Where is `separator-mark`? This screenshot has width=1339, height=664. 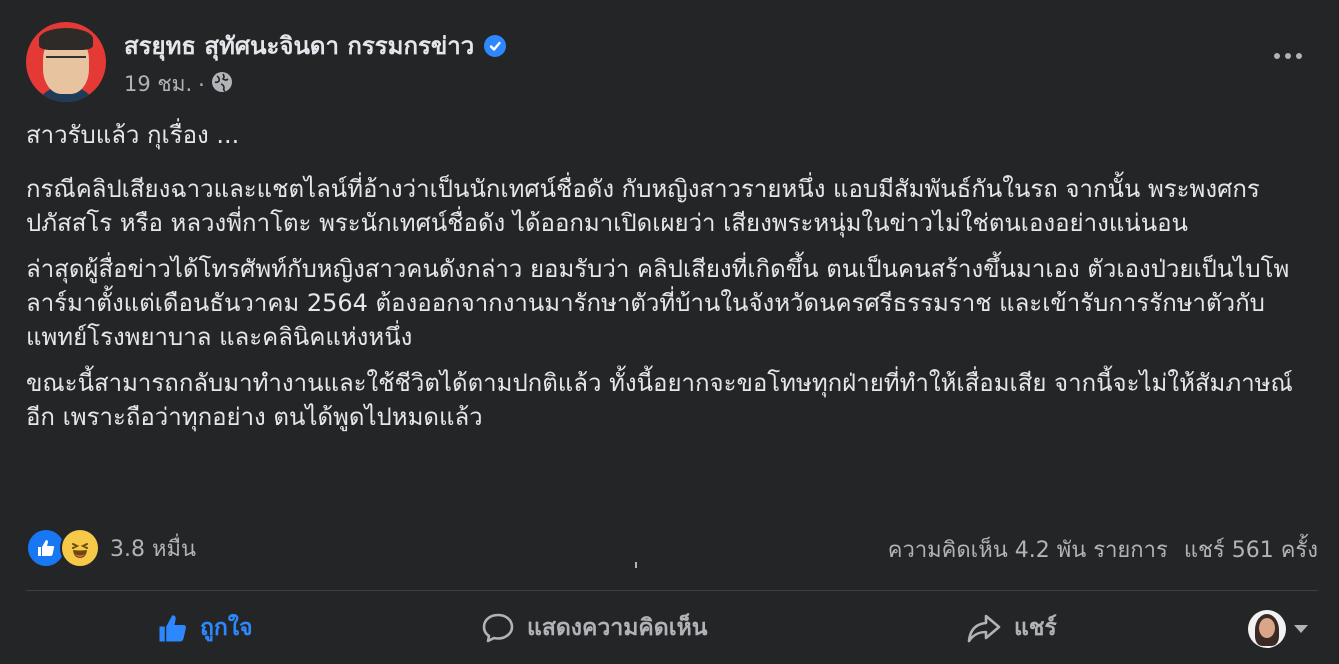
separator-mark is located at coordinates (636, 565).